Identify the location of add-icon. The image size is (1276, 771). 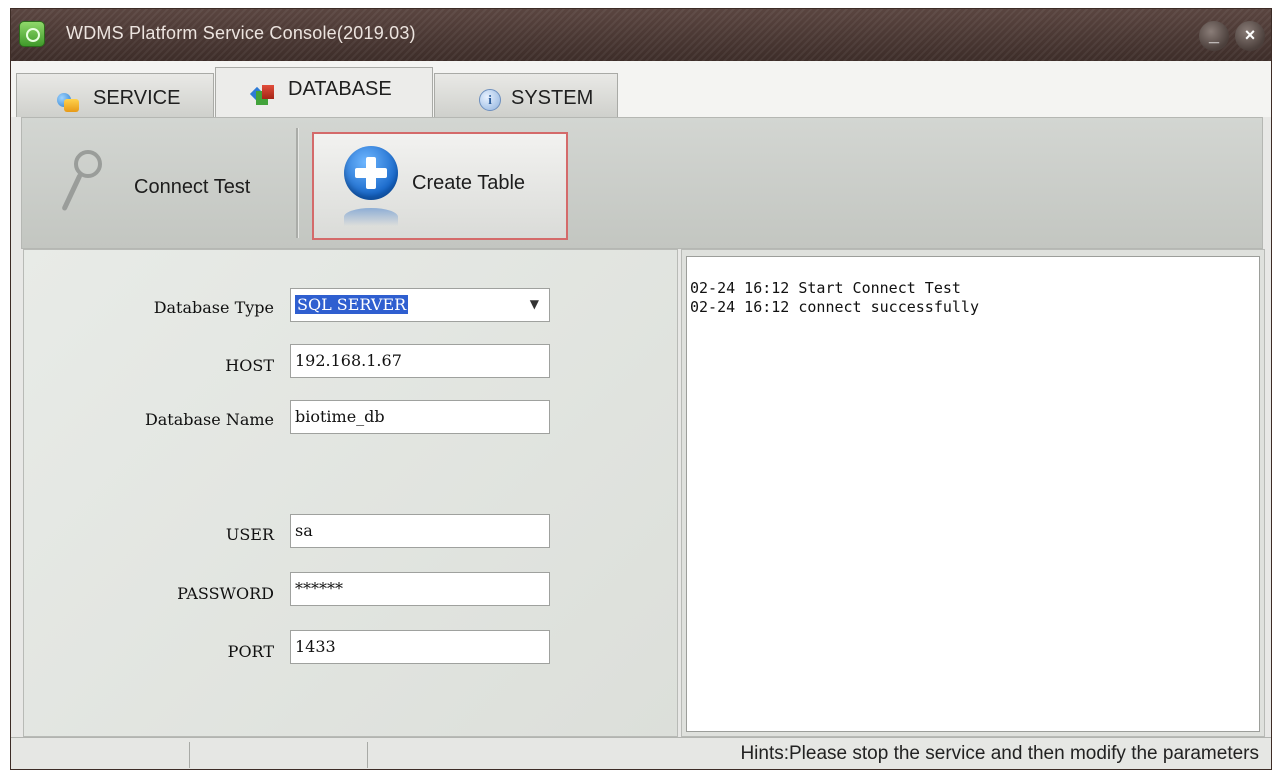
(371, 173).